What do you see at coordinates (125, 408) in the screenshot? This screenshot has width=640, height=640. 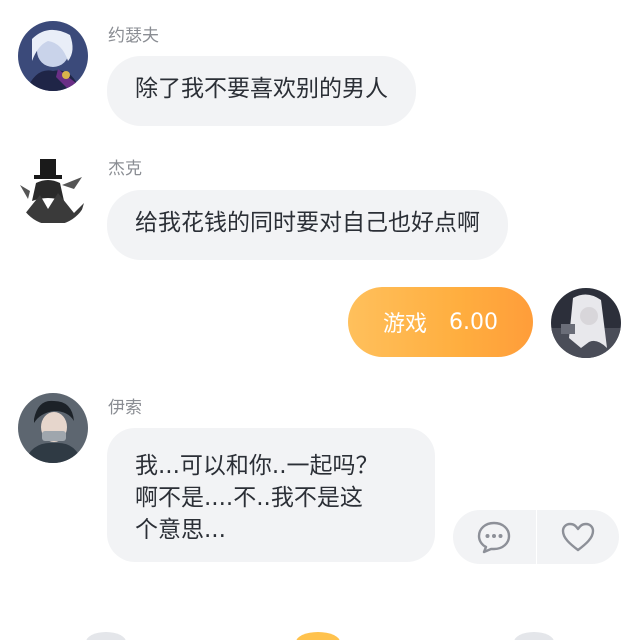 I see `sender-name: 伊索` at bounding box center [125, 408].